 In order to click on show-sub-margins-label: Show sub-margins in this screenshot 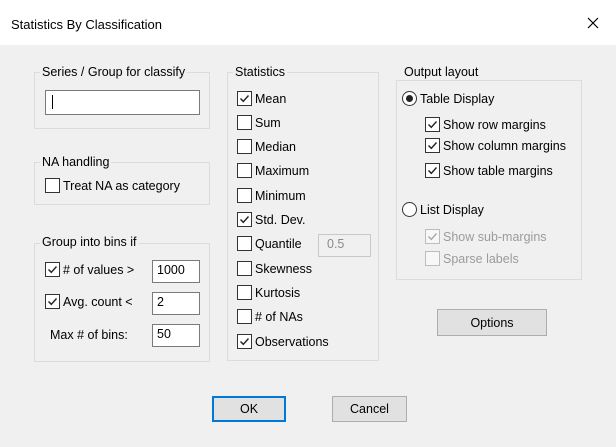, I will do `click(495, 236)`.